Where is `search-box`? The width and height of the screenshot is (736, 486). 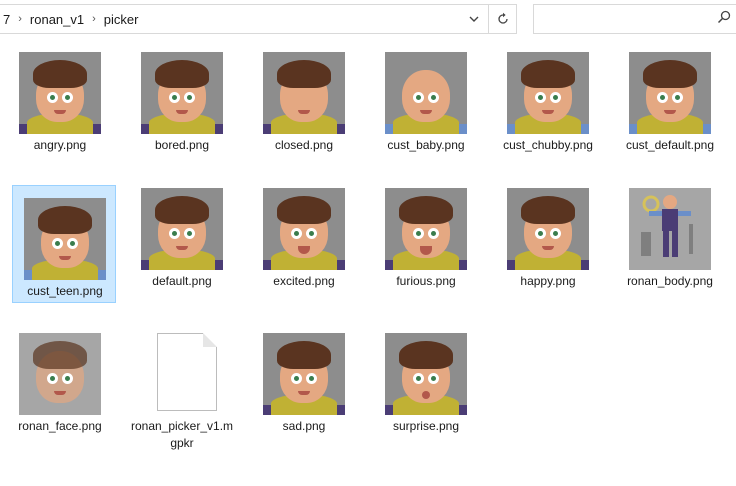
search-box is located at coordinates (634, 19).